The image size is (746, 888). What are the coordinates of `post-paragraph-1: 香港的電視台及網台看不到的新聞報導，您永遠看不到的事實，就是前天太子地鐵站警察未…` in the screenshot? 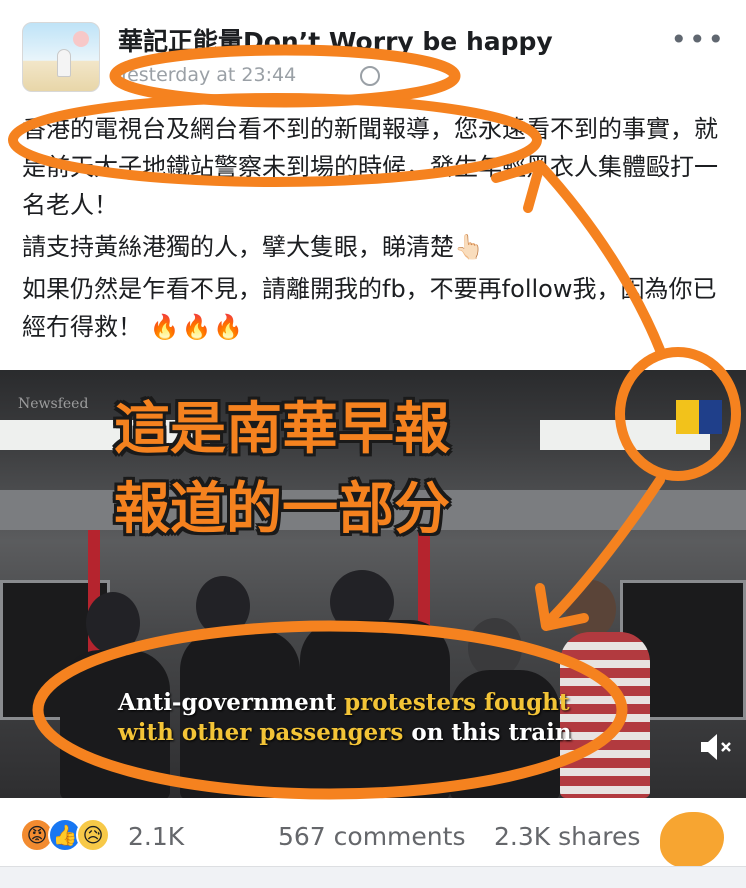 It's located at (370, 167).